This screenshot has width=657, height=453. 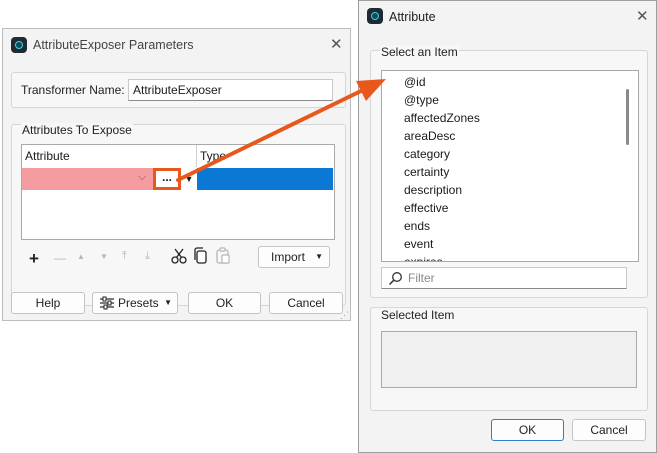 I want to click on move-up-button: ▲, so click(x=81, y=257).